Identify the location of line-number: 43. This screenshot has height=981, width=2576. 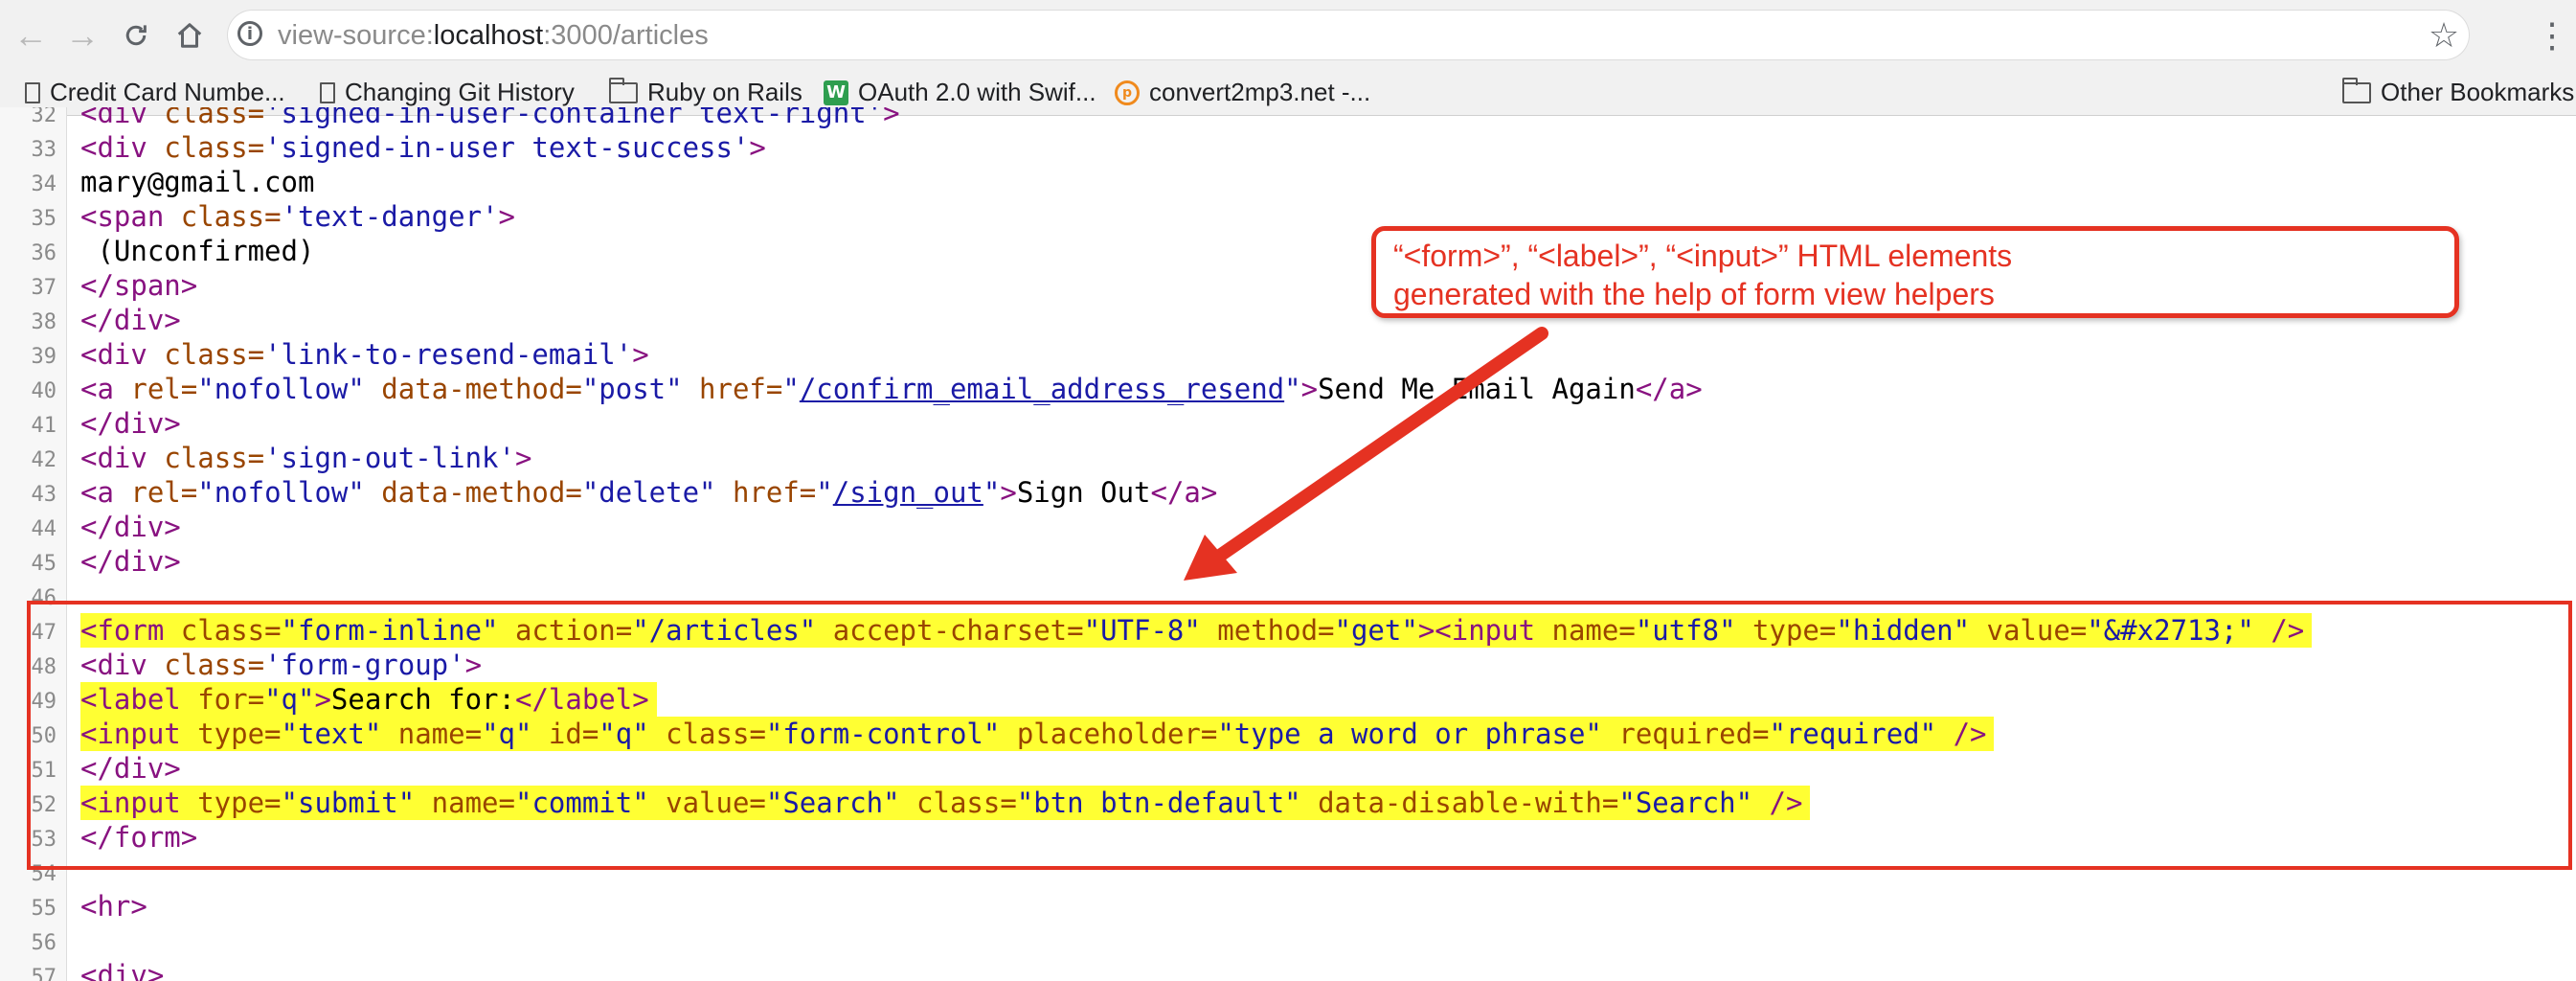
(44, 495).